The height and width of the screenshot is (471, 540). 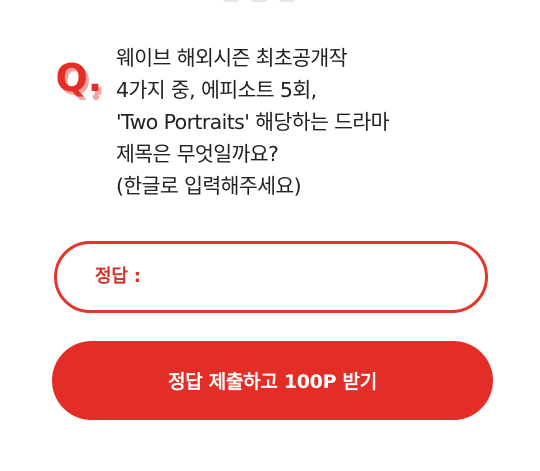 What do you see at coordinates (232, 58) in the screenshot?
I see `question-line: 웨이브 해외시즌 최초공개작` at bounding box center [232, 58].